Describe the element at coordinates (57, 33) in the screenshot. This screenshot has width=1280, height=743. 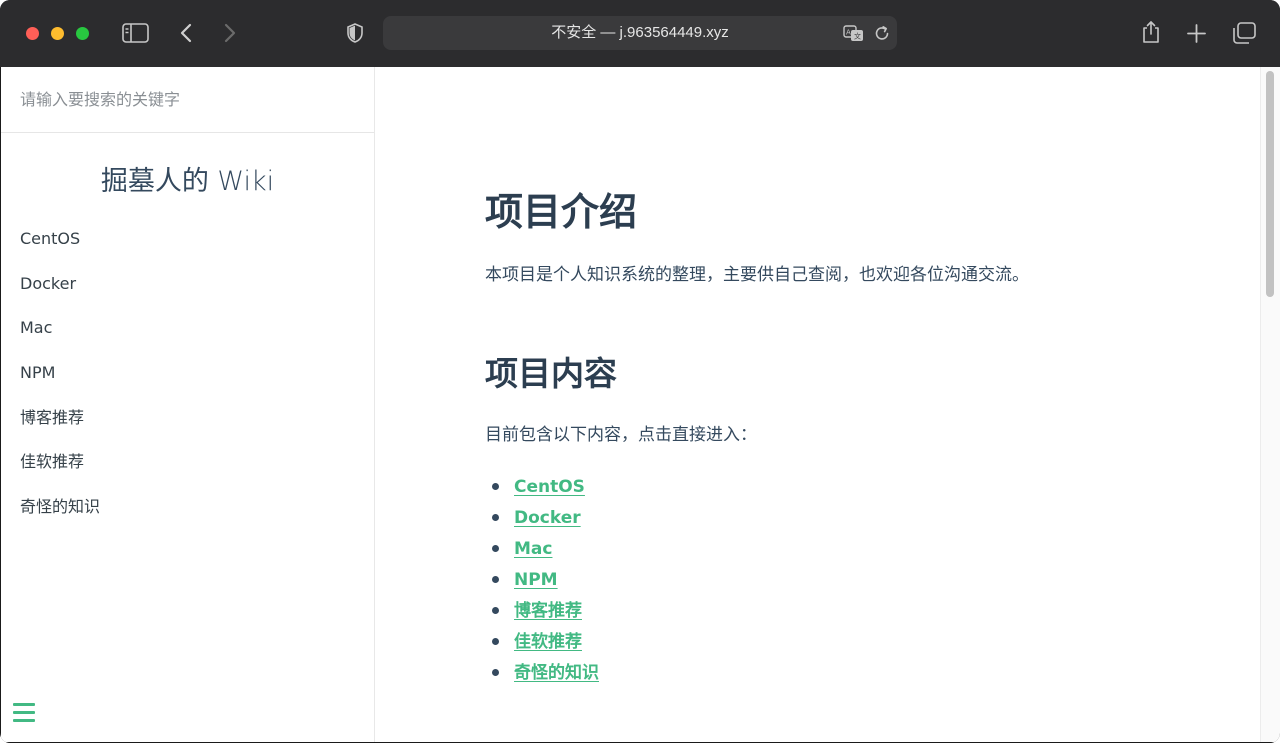
I see `minimize-window-button` at that location.